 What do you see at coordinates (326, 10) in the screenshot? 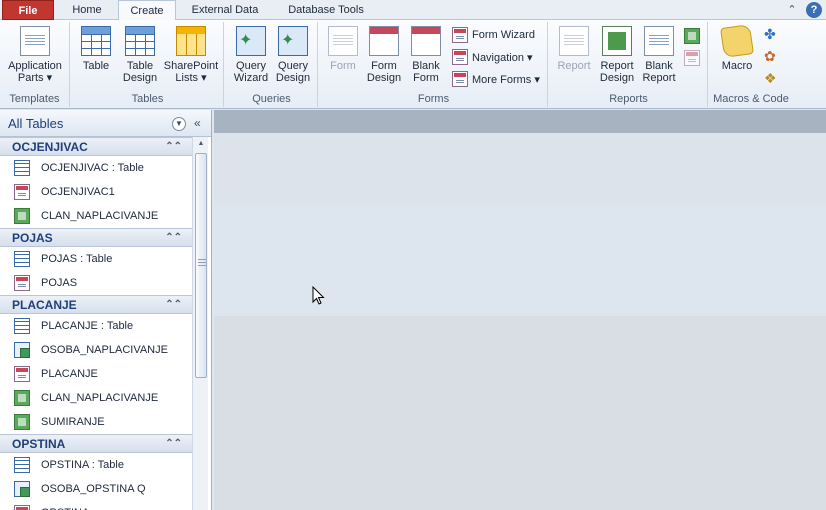
I see `tab-database-tools: Database Tools` at bounding box center [326, 10].